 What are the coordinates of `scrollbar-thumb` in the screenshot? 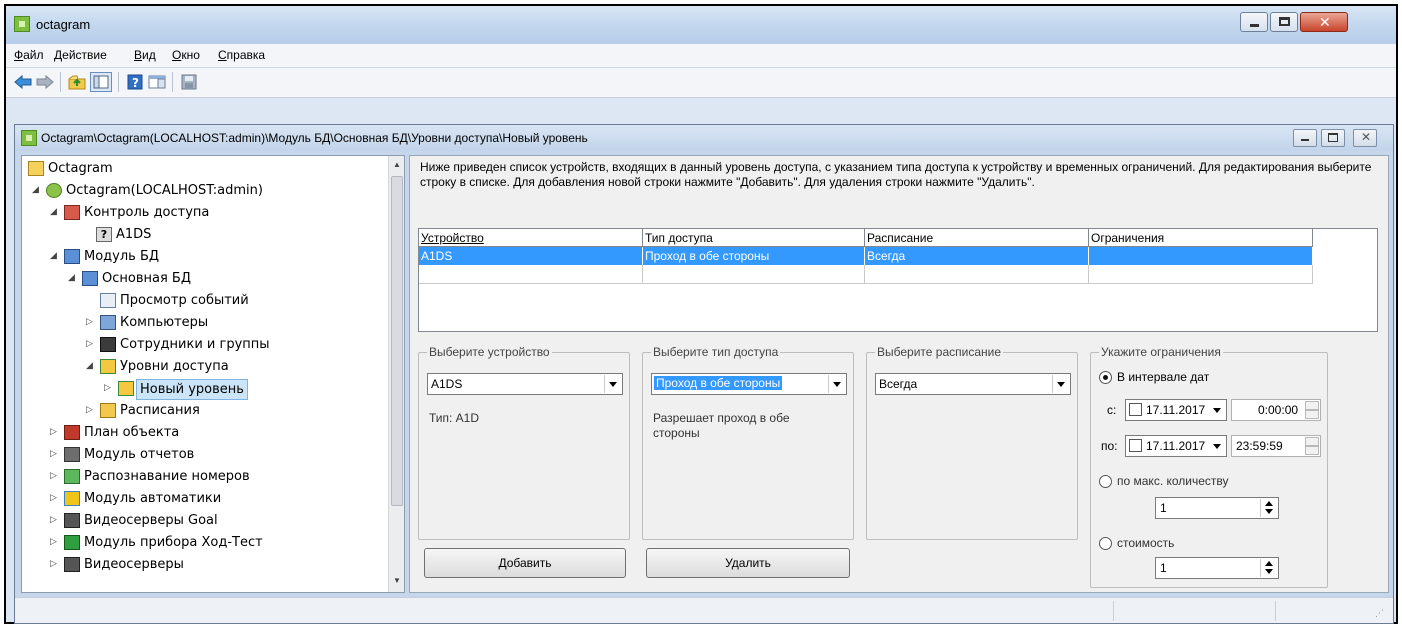 It's located at (397, 341).